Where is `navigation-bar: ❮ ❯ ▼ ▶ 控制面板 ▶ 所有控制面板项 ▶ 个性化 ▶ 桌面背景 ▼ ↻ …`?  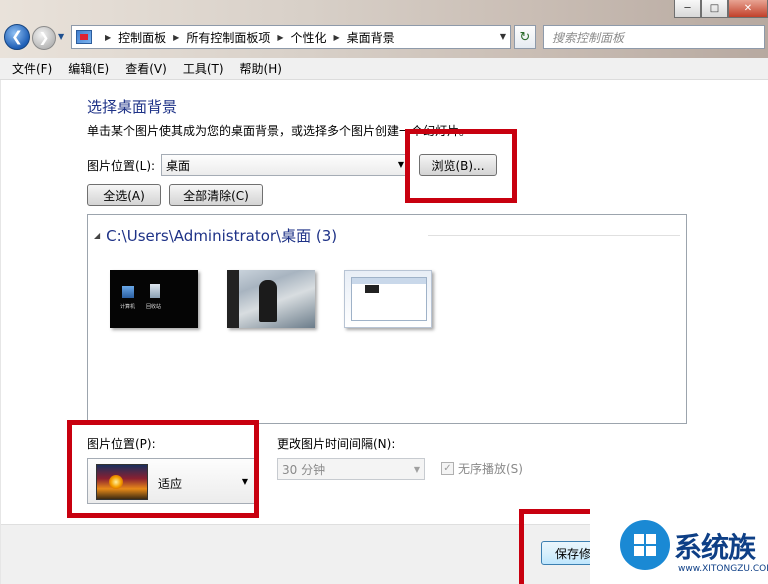
navigation-bar: ❮ ❯ ▼ ▶ 控制面板 ▶ 所有控制面板项 ▶ 个性化 ▶ 桌面背景 ▼ ↻ … is located at coordinates (384, 37).